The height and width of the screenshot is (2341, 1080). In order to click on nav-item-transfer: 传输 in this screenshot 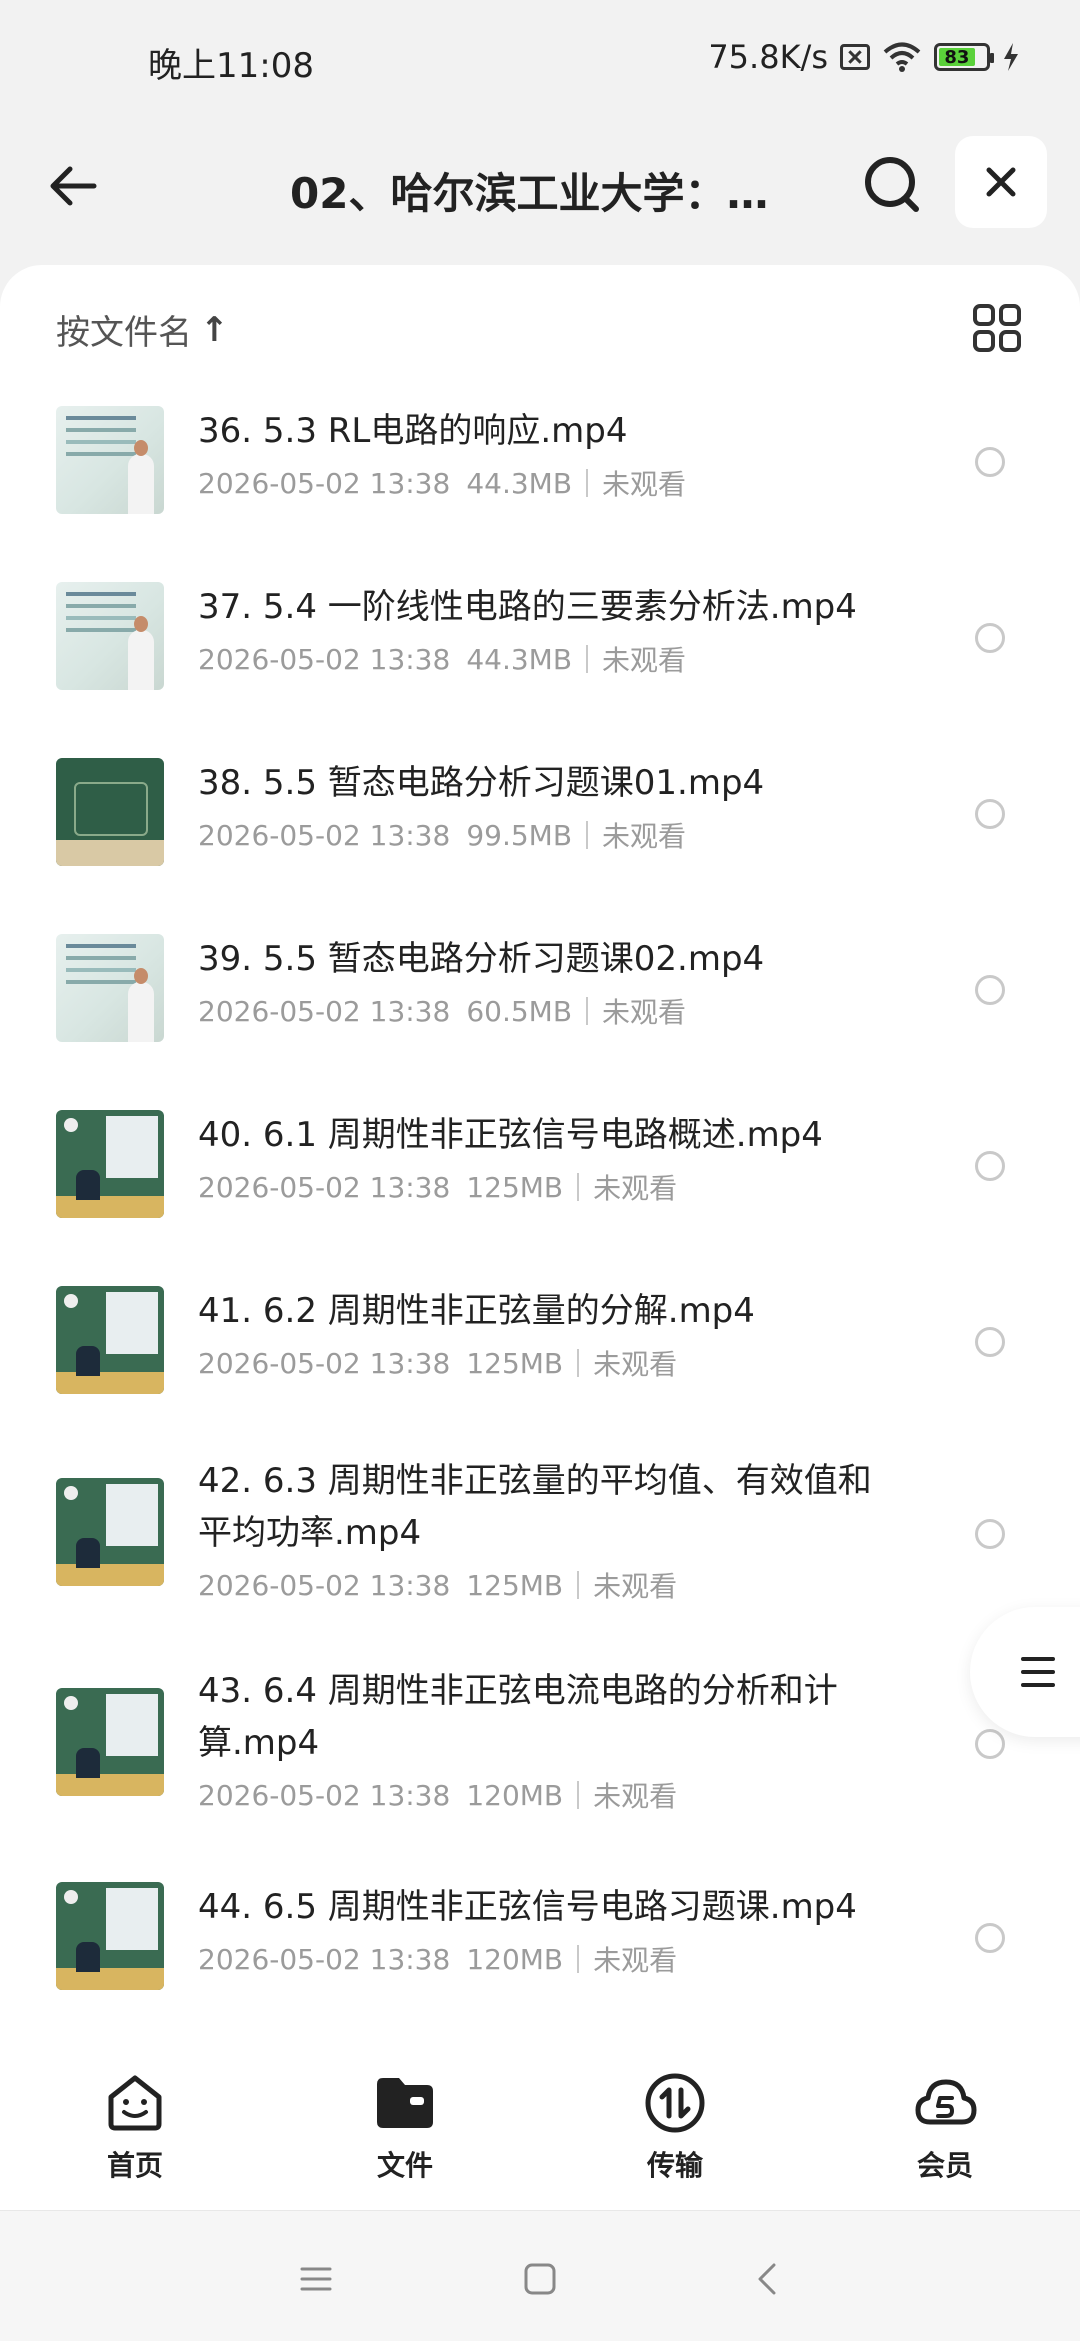, I will do `click(675, 2125)`.